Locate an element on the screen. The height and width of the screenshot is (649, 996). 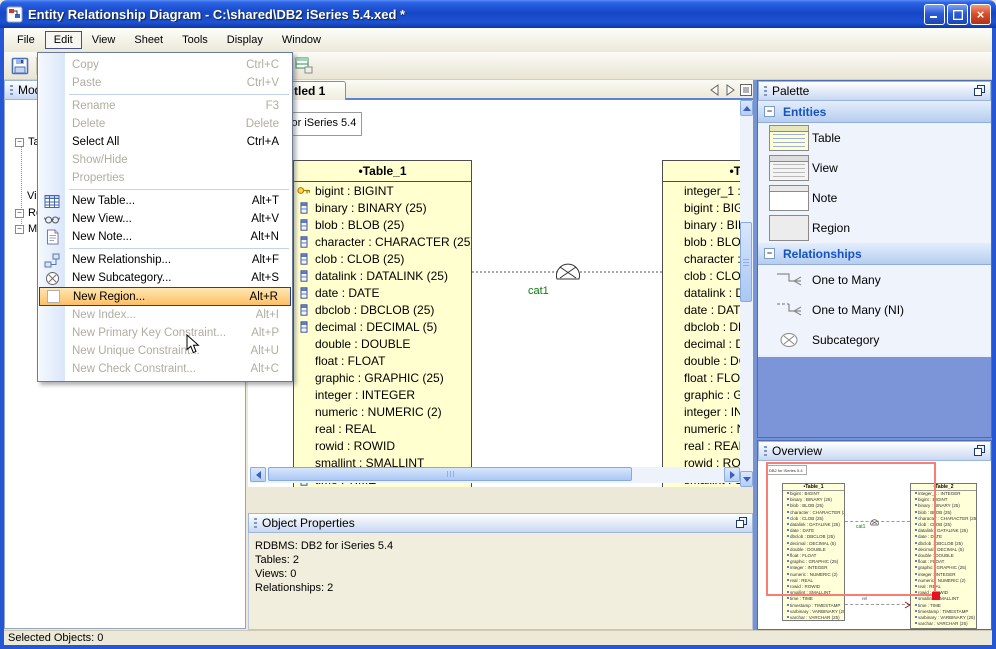
minimize-button is located at coordinates (934, 14).